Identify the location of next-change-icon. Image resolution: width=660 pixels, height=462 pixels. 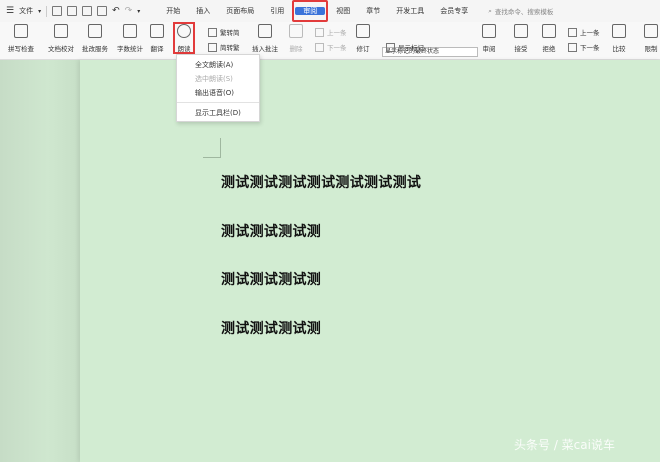
(572, 47).